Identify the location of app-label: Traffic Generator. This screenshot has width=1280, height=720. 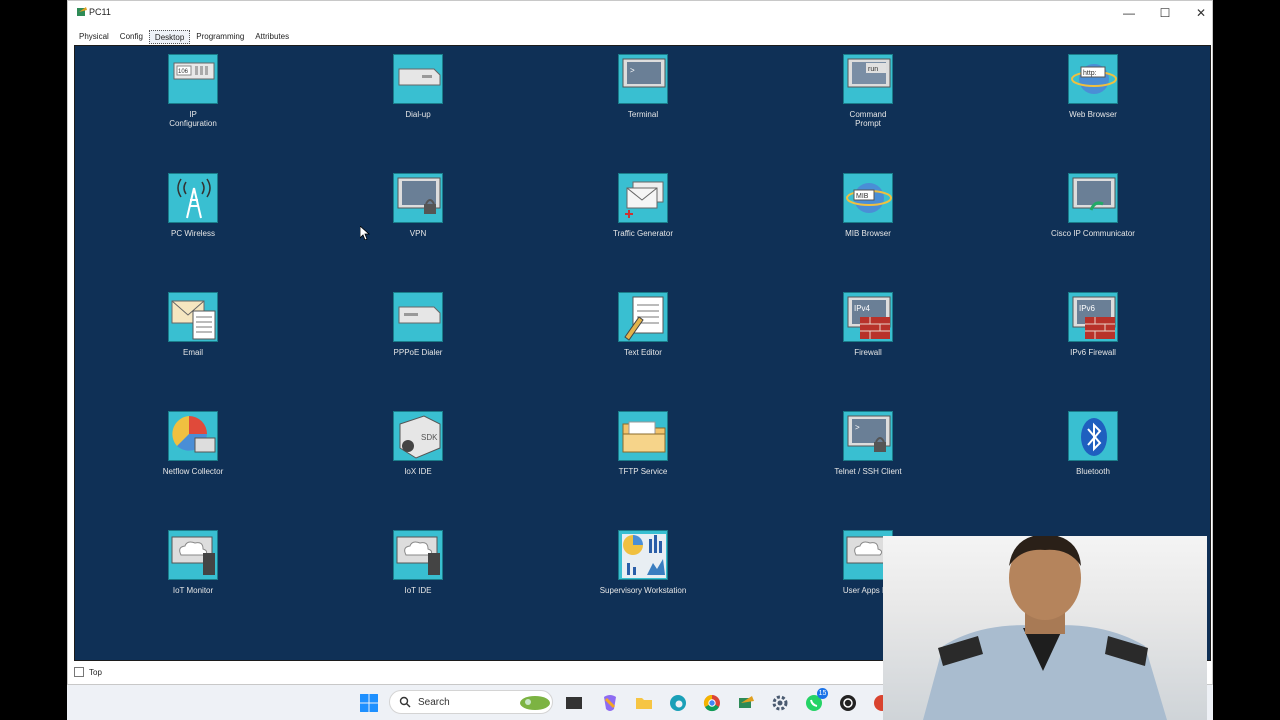
(643, 233).